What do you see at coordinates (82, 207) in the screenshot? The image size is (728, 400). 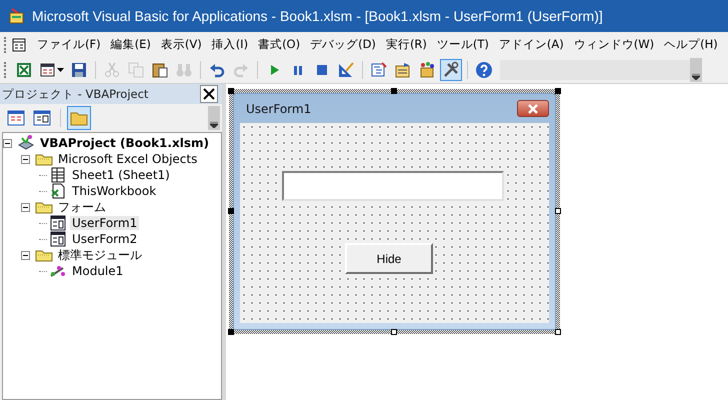 I see `tree-item: フォーム` at bounding box center [82, 207].